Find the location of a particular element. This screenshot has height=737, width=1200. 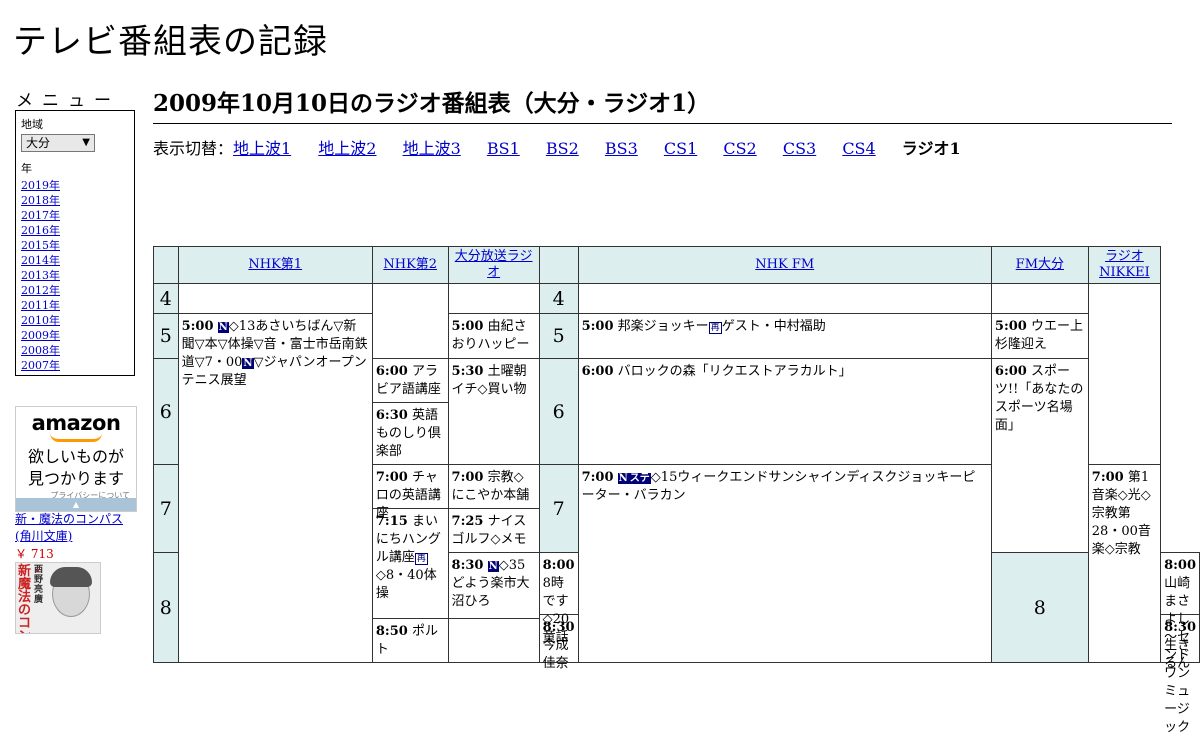

channel-link-obs: 大分放送ラジオ is located at coordinates (494, 264).